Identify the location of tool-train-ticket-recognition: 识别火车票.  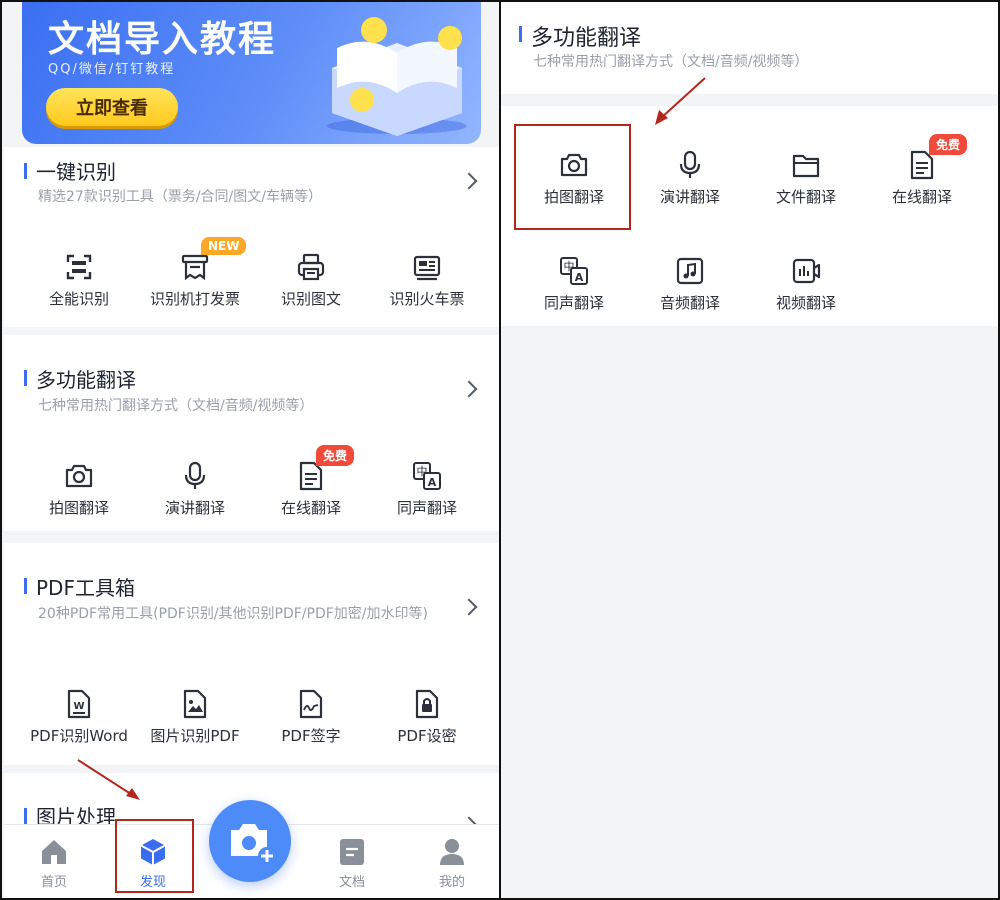
(427, 280).